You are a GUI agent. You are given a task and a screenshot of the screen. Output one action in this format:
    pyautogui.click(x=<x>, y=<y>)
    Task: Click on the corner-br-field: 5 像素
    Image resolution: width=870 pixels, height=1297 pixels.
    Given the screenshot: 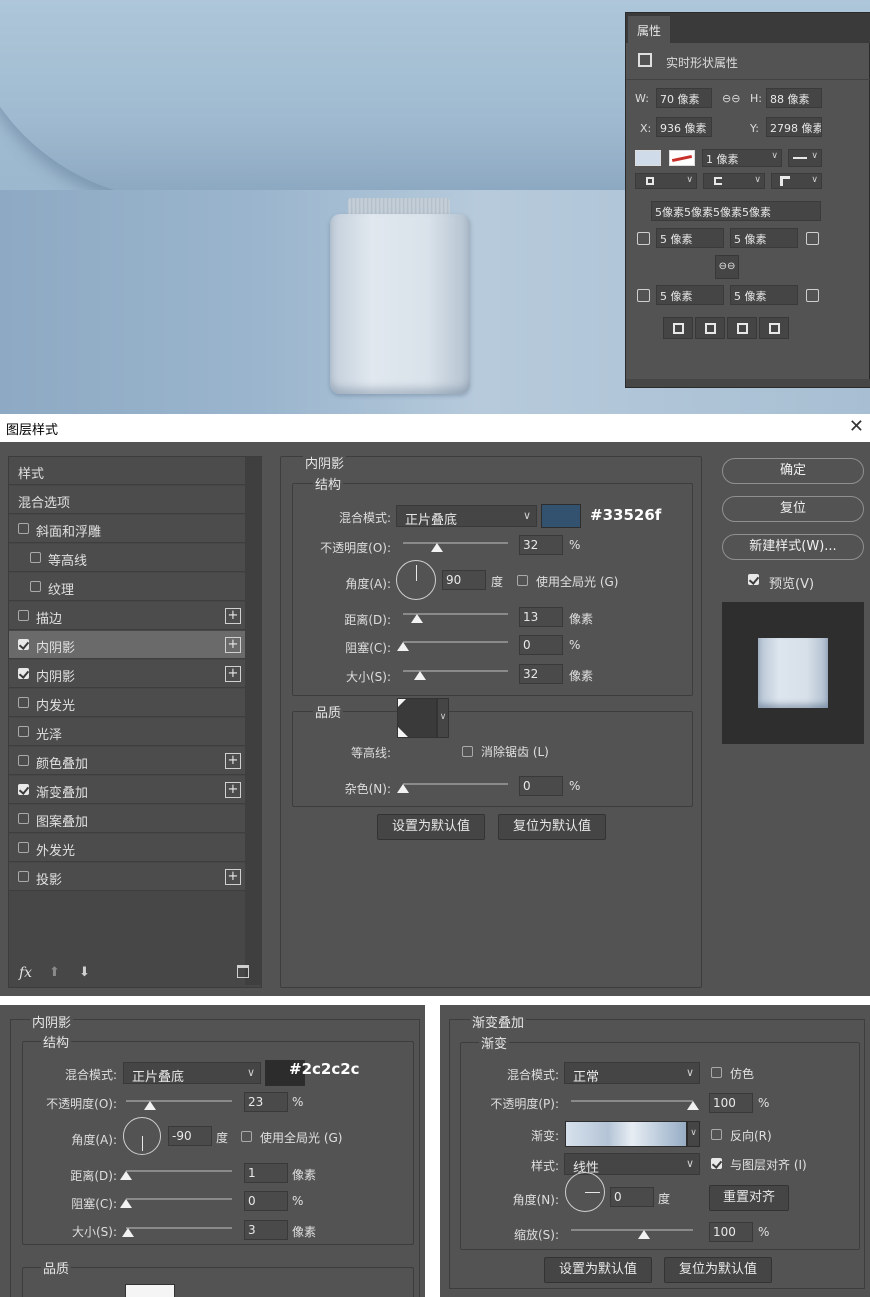 What is the action you would take?
    pyautogui.click(x=764, y=295)
    